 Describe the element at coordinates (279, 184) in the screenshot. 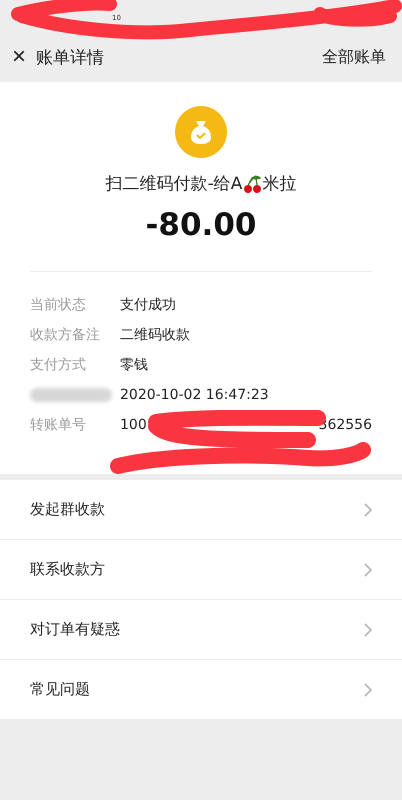

I see `payee-name: 米拉` at that location.